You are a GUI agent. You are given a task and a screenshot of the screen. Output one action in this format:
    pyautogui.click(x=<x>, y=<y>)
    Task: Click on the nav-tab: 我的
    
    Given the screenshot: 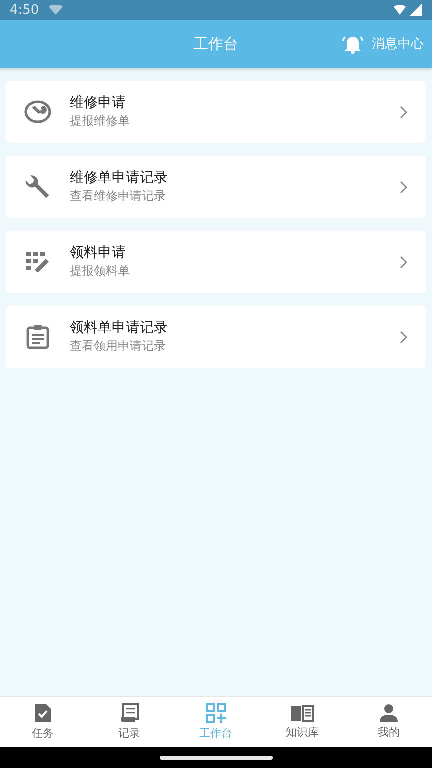 What is the action you would take?
    pyautogui.click(x=389, y=722)
    